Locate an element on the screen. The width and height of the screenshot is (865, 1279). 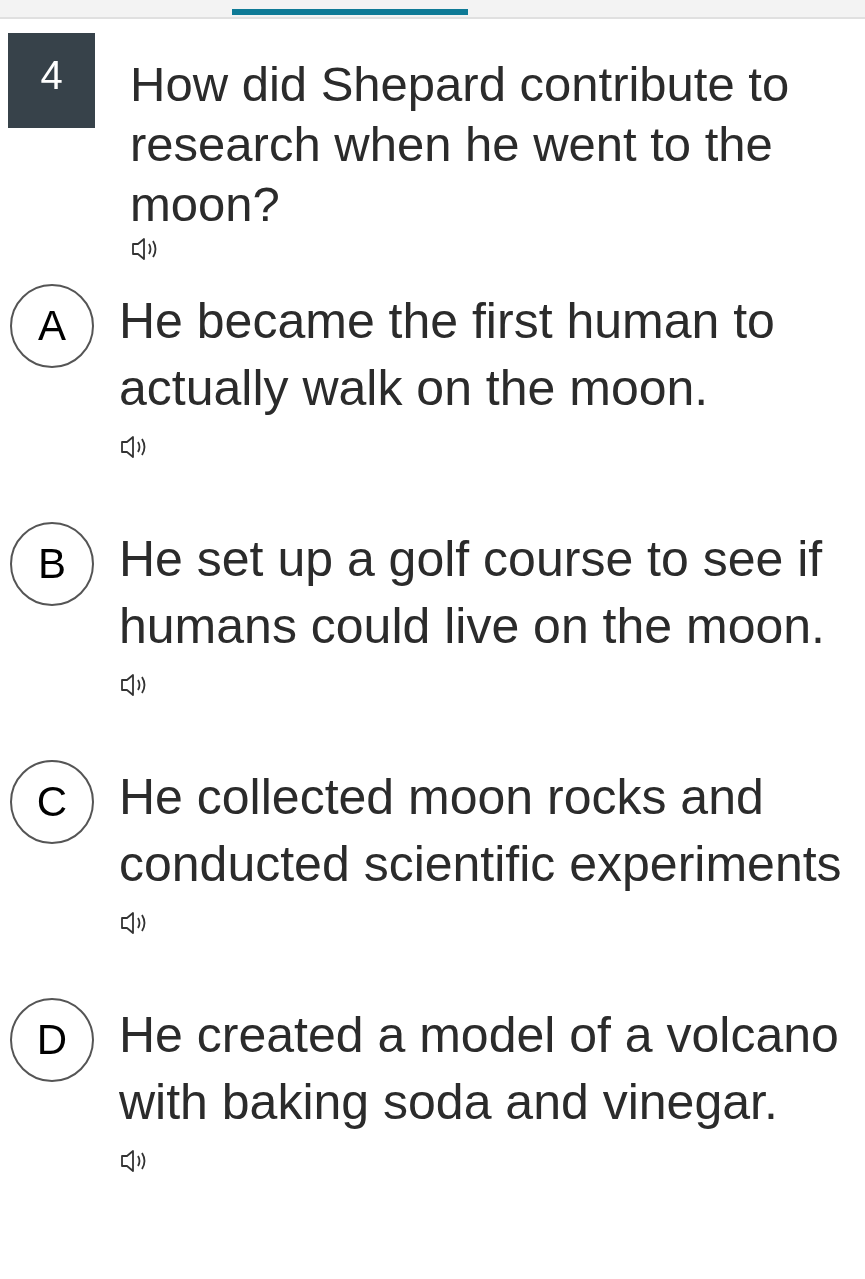
option-text: He set up a golf course to see if humans could live on the moon. is located at coordinates (472, 592).